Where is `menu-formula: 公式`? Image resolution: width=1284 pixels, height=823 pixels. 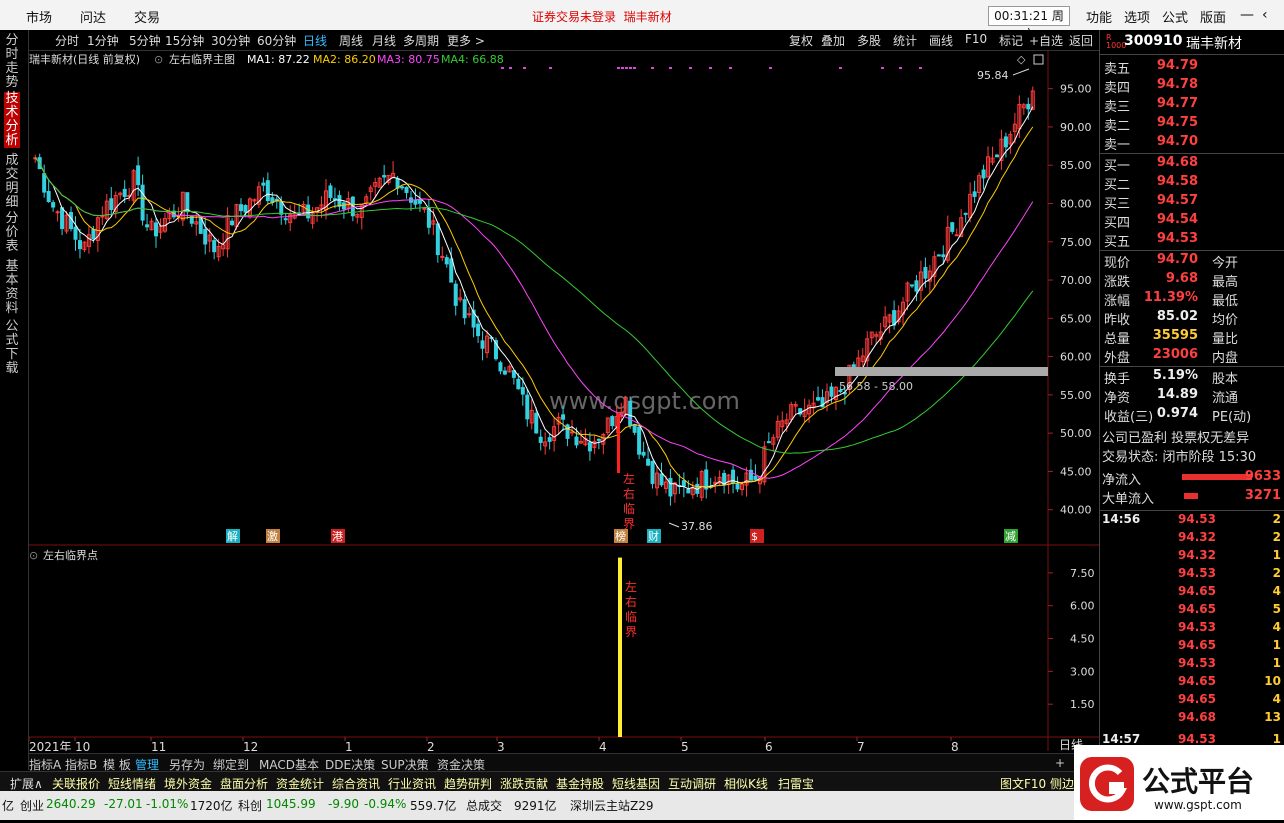 menu-formula: 公式 is located at coordinates (1175, 16).